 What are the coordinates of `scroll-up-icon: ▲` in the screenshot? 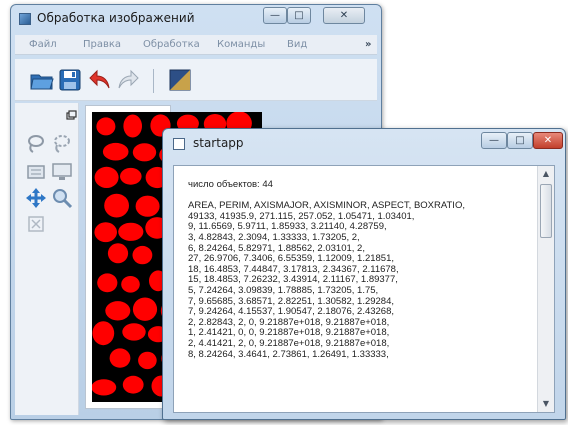 It's located at (546, 174).